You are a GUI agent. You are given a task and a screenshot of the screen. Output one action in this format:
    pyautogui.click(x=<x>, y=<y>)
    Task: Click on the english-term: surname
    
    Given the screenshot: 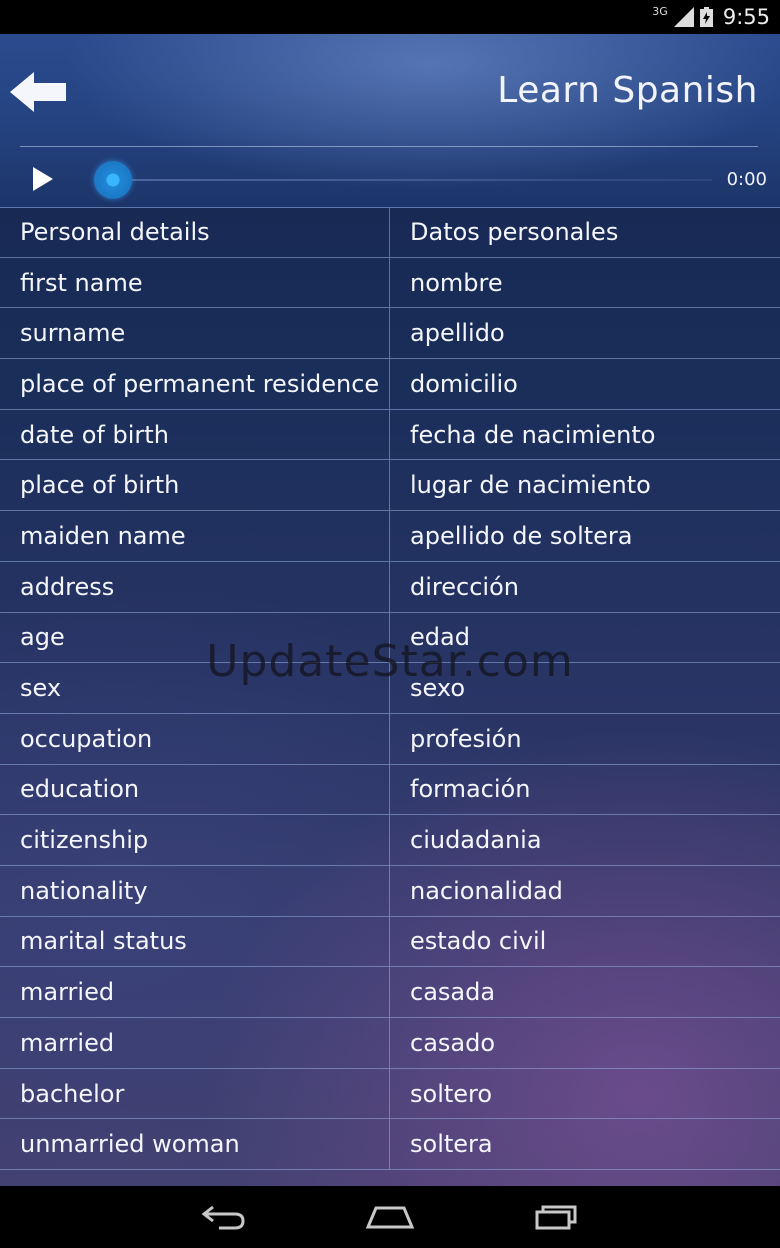 What is the action you would take?
    pyautogui.click(x=195, y=333)
    